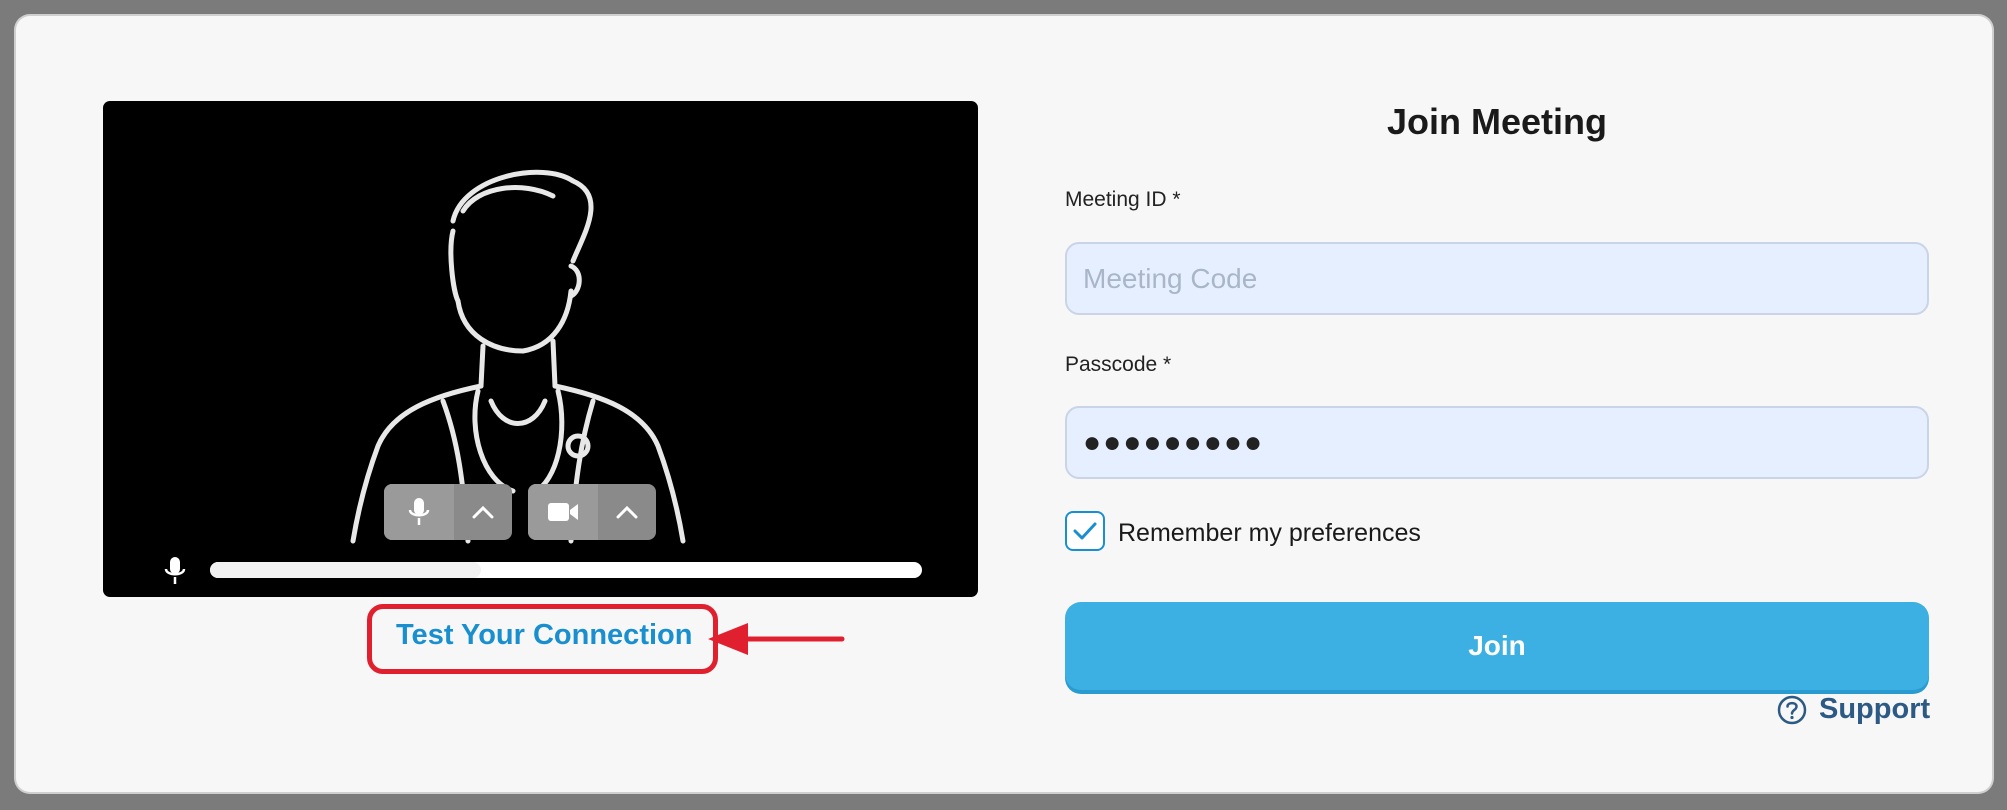 The width and height of the screenshot is (2007, 810). I want to click on camera-button, so click(563, 512).